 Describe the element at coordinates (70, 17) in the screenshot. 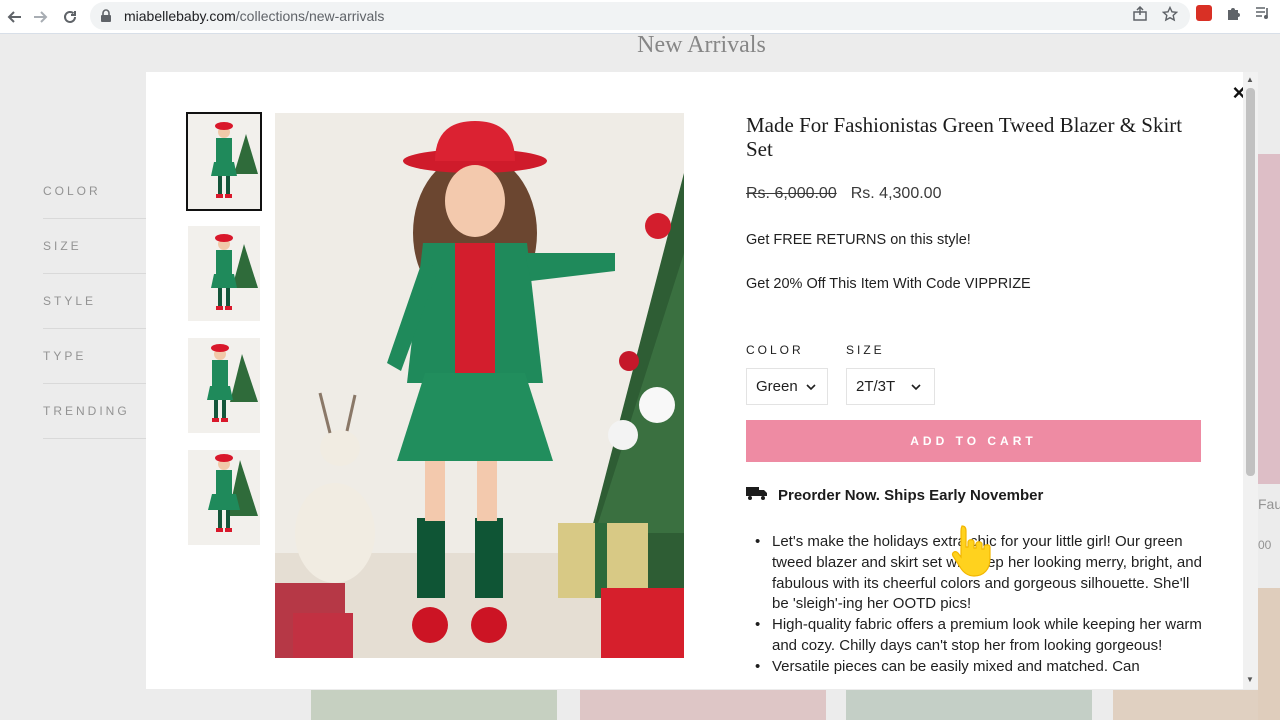

I see `reload-icon` at that location.